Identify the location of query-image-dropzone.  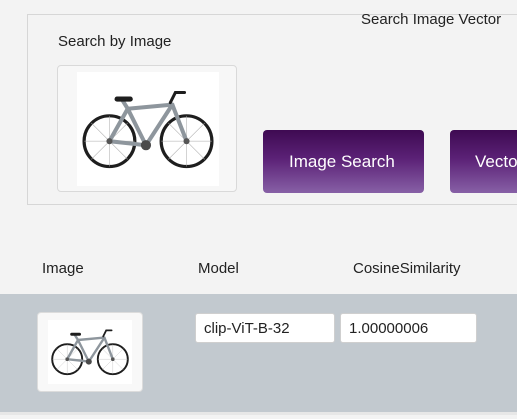
(147, 128).